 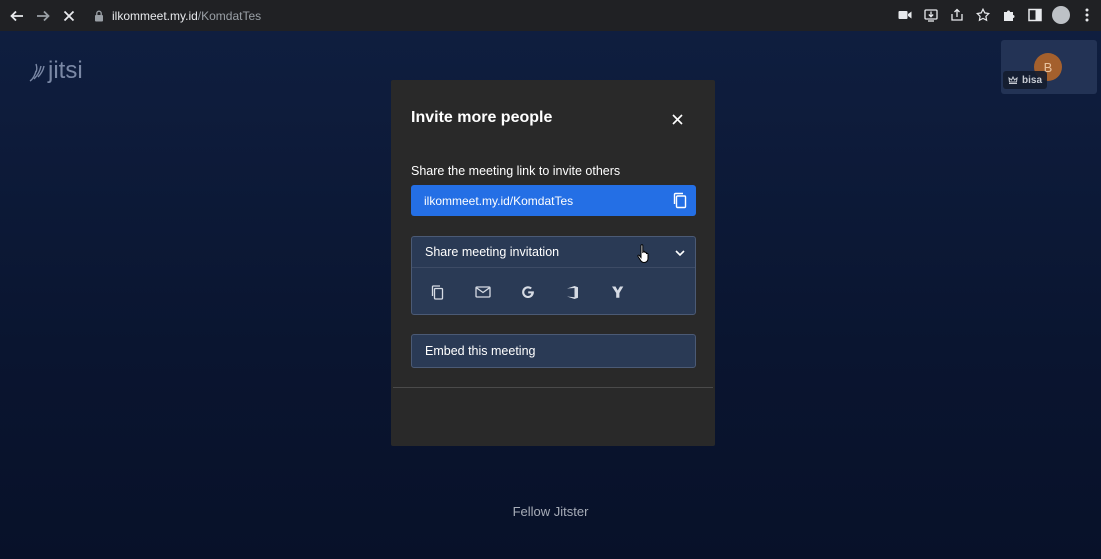 What do you see at coordinates (553, 387) in the screenshot?
I see `dialog-divider` at bounding box center [553, 387].